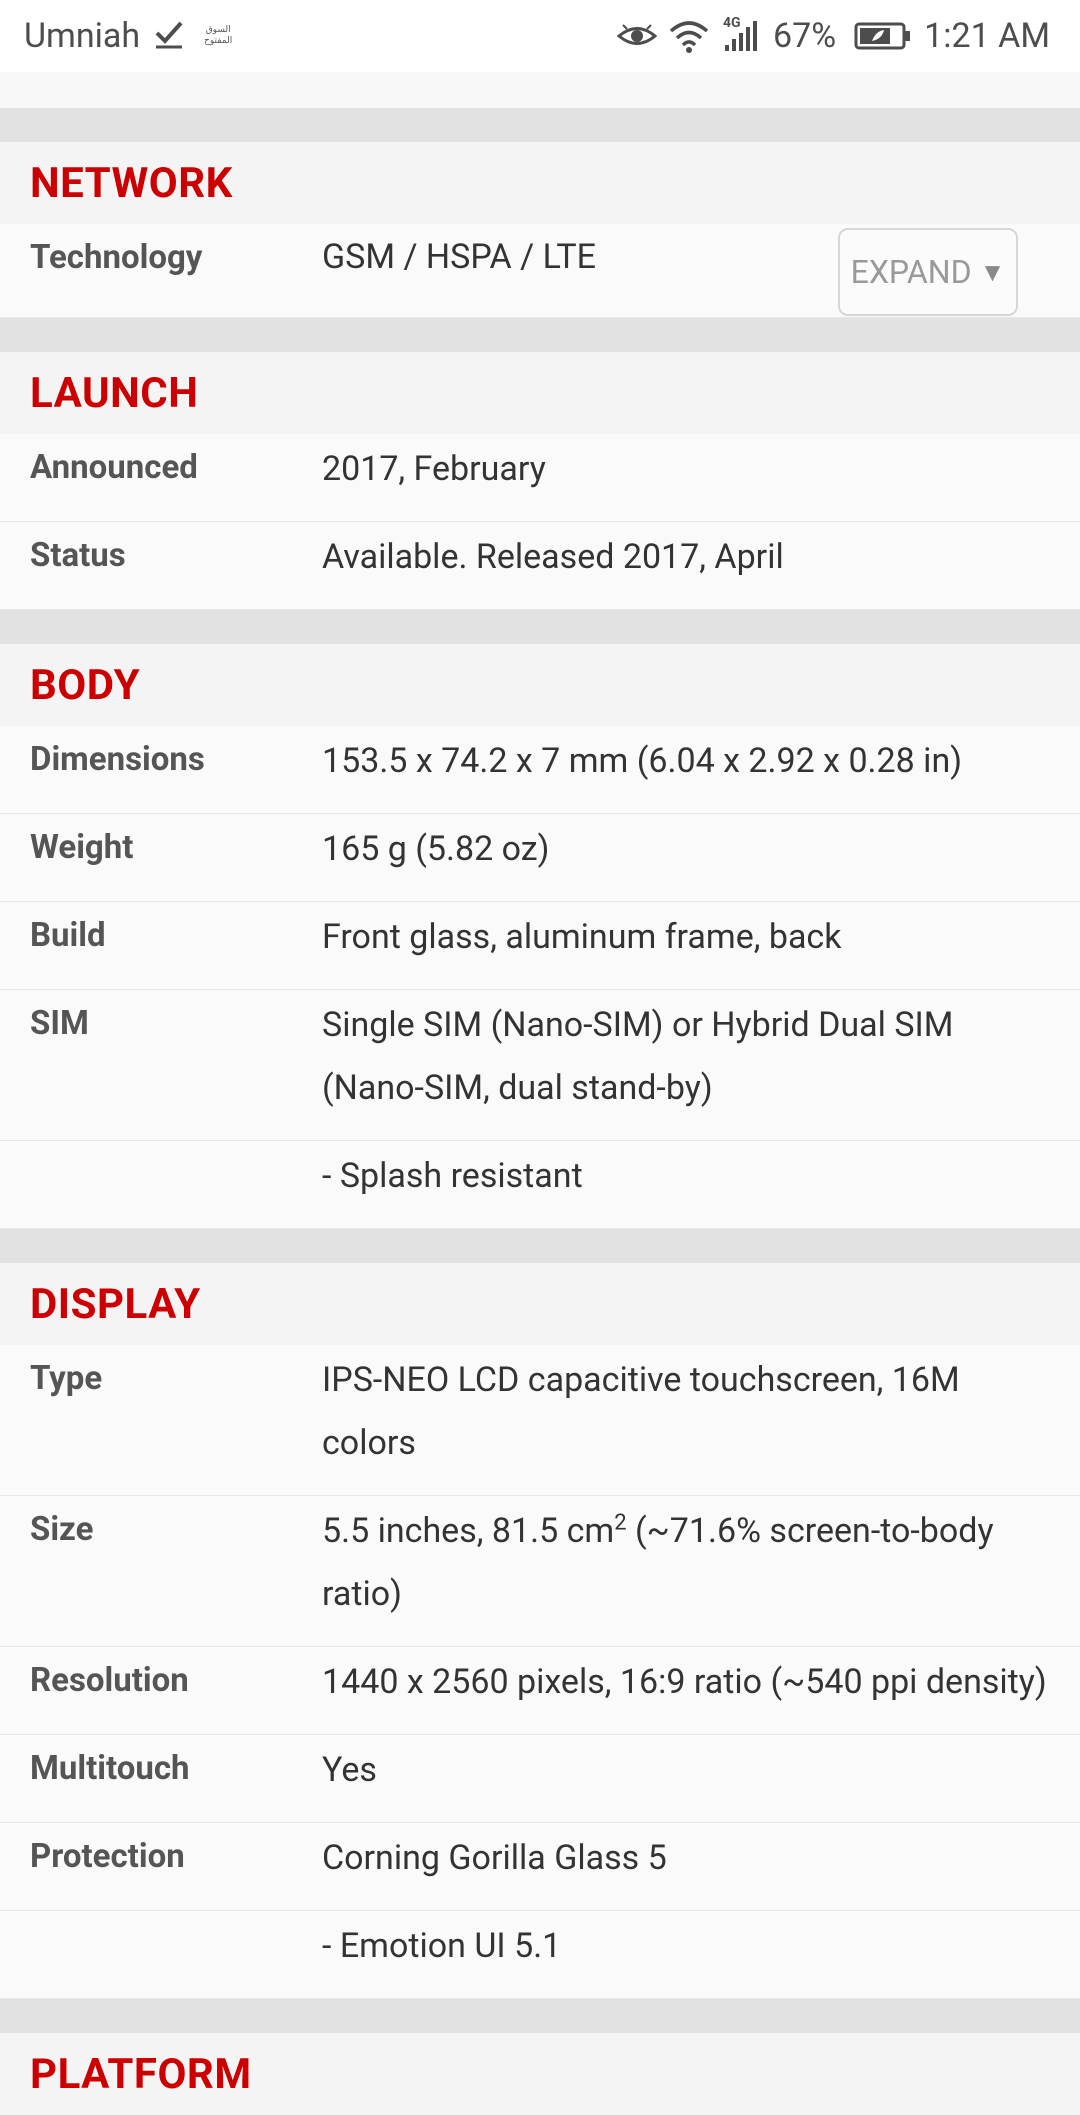 The height and width of the screenshot is (2115, 1080). I want to click on carrier-badge-icon: السوق المفتوح, so click(218, 36).